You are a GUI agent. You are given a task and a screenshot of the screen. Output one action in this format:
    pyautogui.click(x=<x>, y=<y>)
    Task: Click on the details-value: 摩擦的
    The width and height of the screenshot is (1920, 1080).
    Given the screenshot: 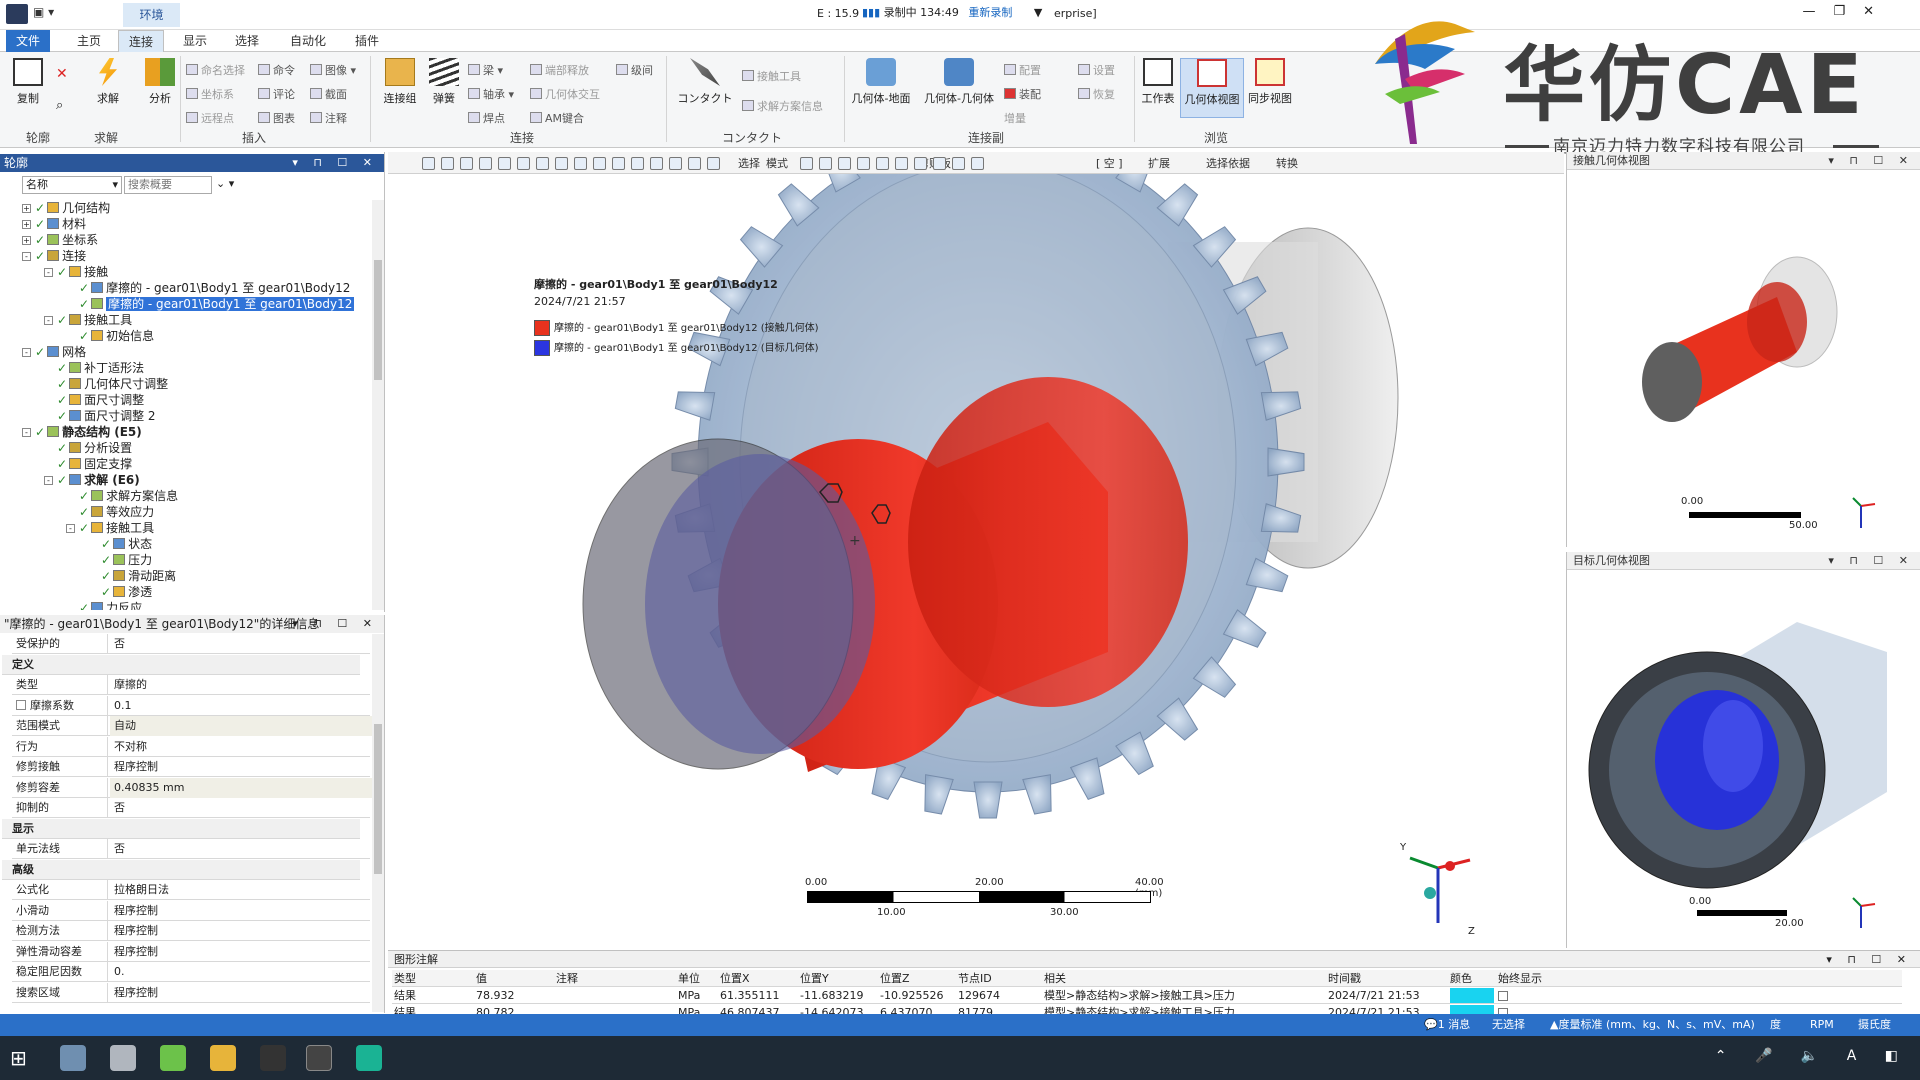 What is the action you would take?
    pyautogui.click(x=130, y=685)
    